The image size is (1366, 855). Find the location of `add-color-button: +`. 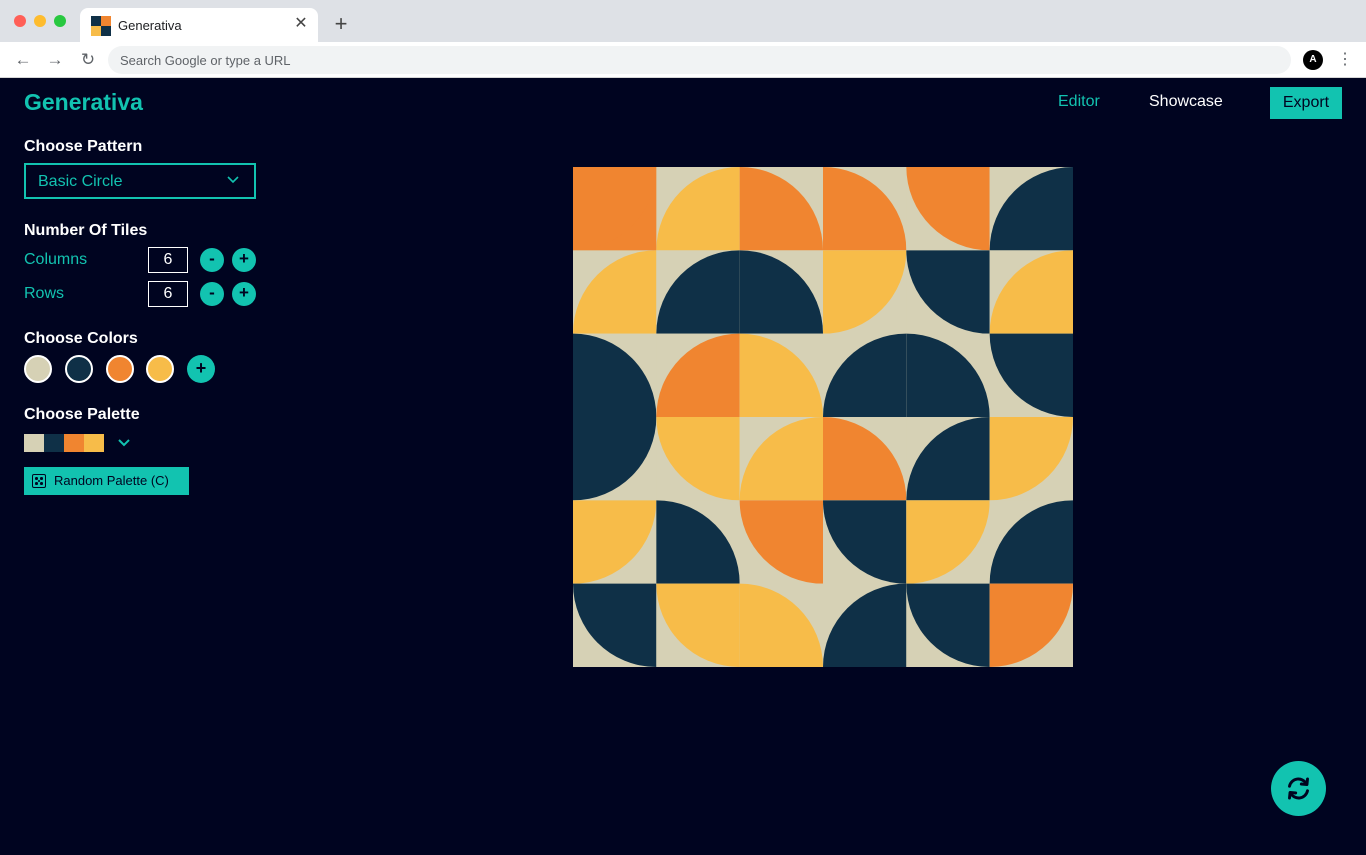

add-color-button: + is located at coordinates (201, 369).